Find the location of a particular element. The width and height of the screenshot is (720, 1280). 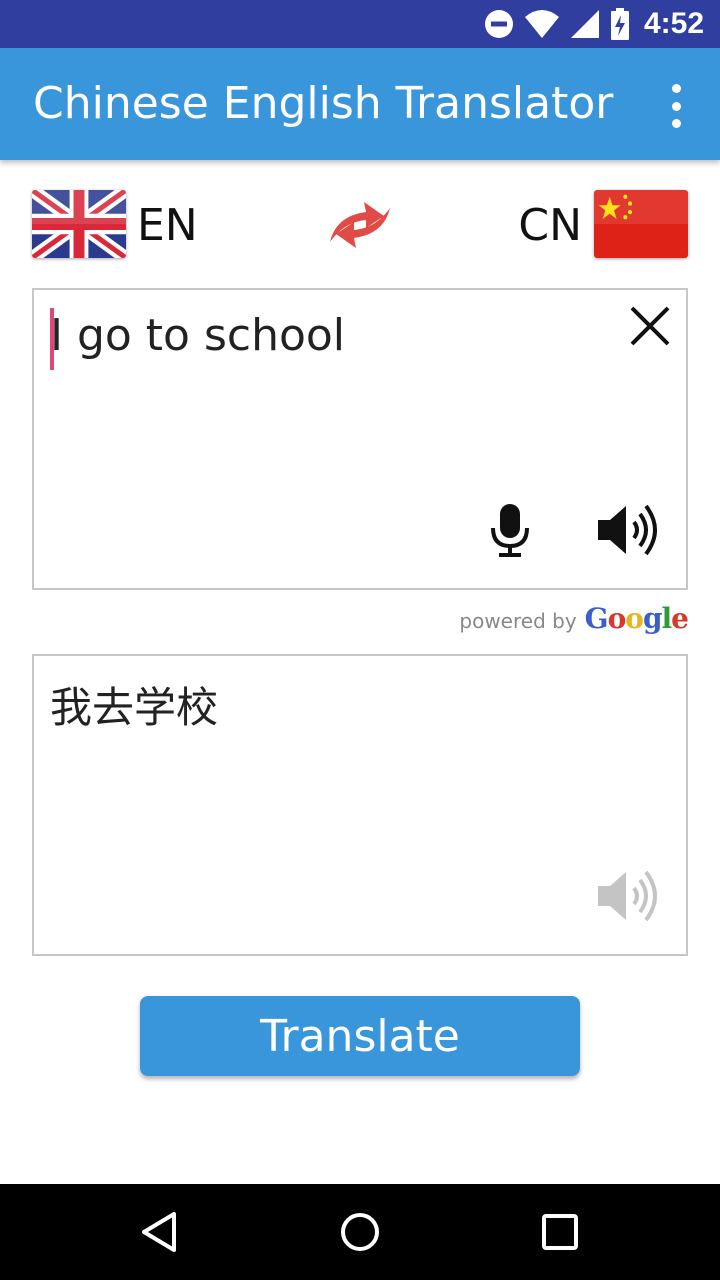

cell-signal-icon is located at coordinates (584, 24).